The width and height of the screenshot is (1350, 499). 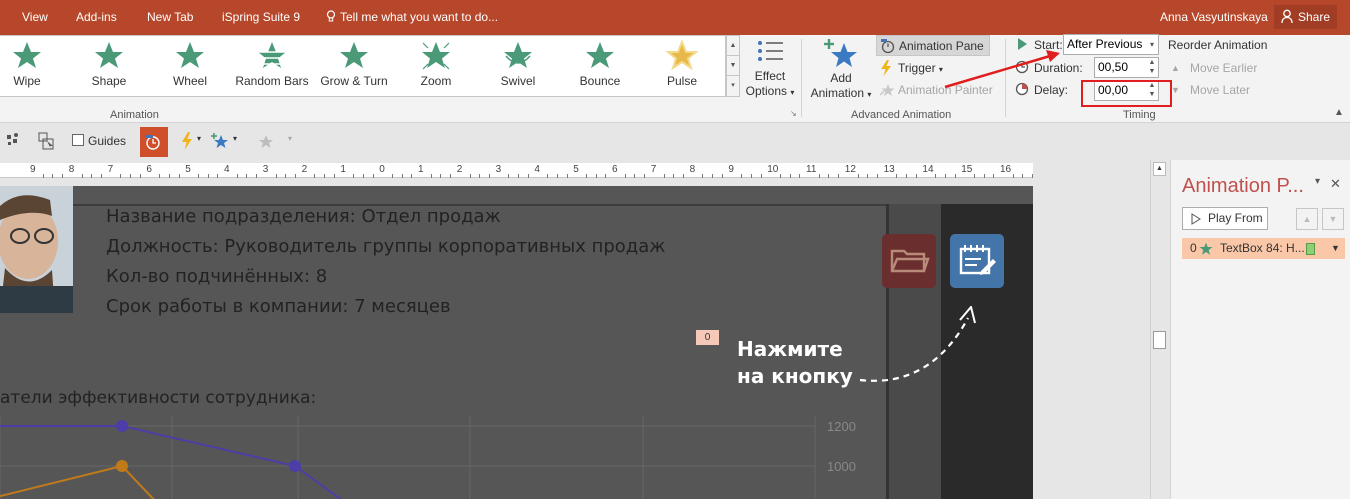 What do you see at coordinates (1152, 67) in the screenshot?
I see `duration-stepper: ▲ ▼` at bounding box center [1152, 67].